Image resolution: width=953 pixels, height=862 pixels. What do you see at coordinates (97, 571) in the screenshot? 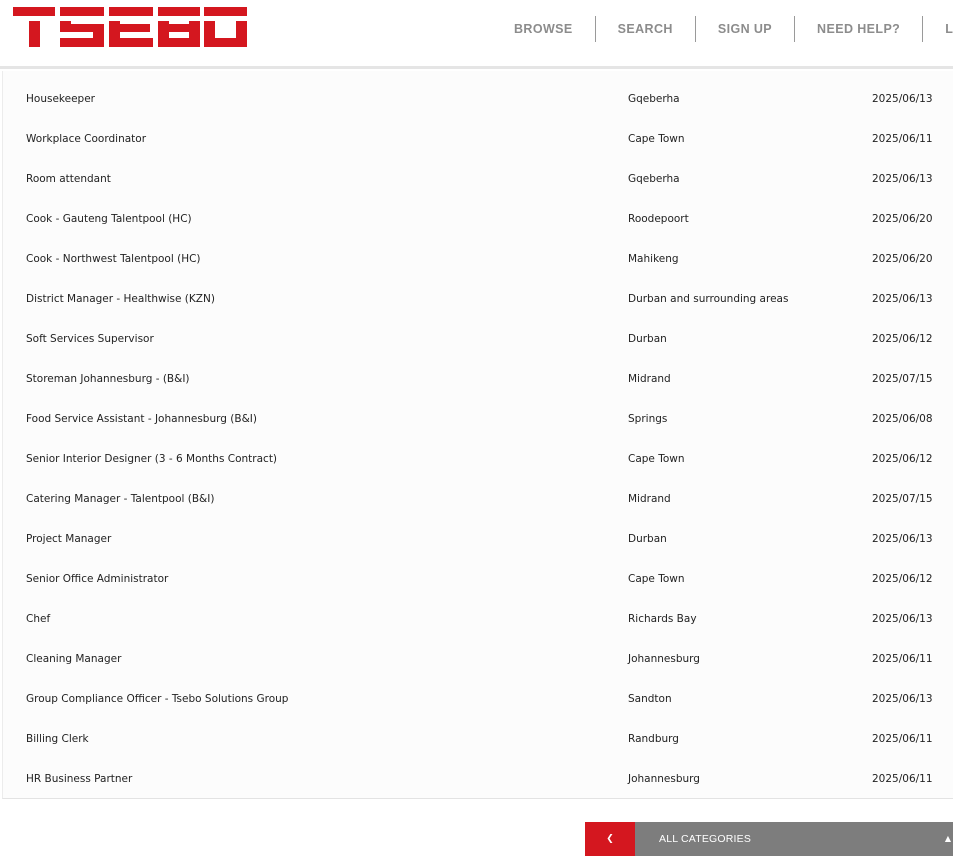
I see `job-title: Senior Office Administrator` at bounding box center [97, 571].